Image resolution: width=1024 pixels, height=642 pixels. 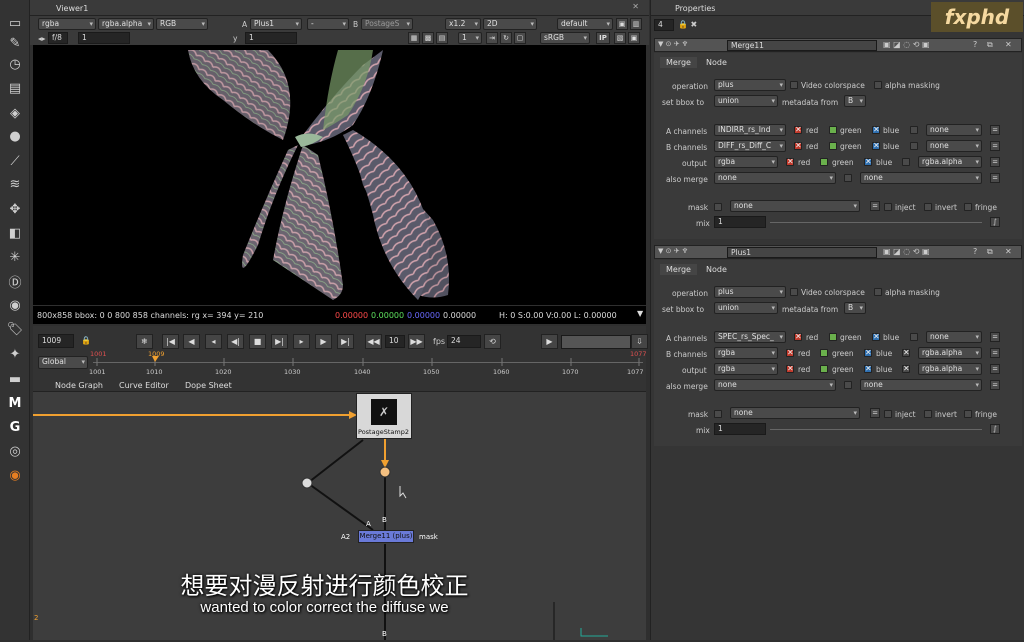 What do you see at coordinates (463, 24) in the screenshot?
I see `zoom-dropdown: x1.2` at bounding box center [463, 24].